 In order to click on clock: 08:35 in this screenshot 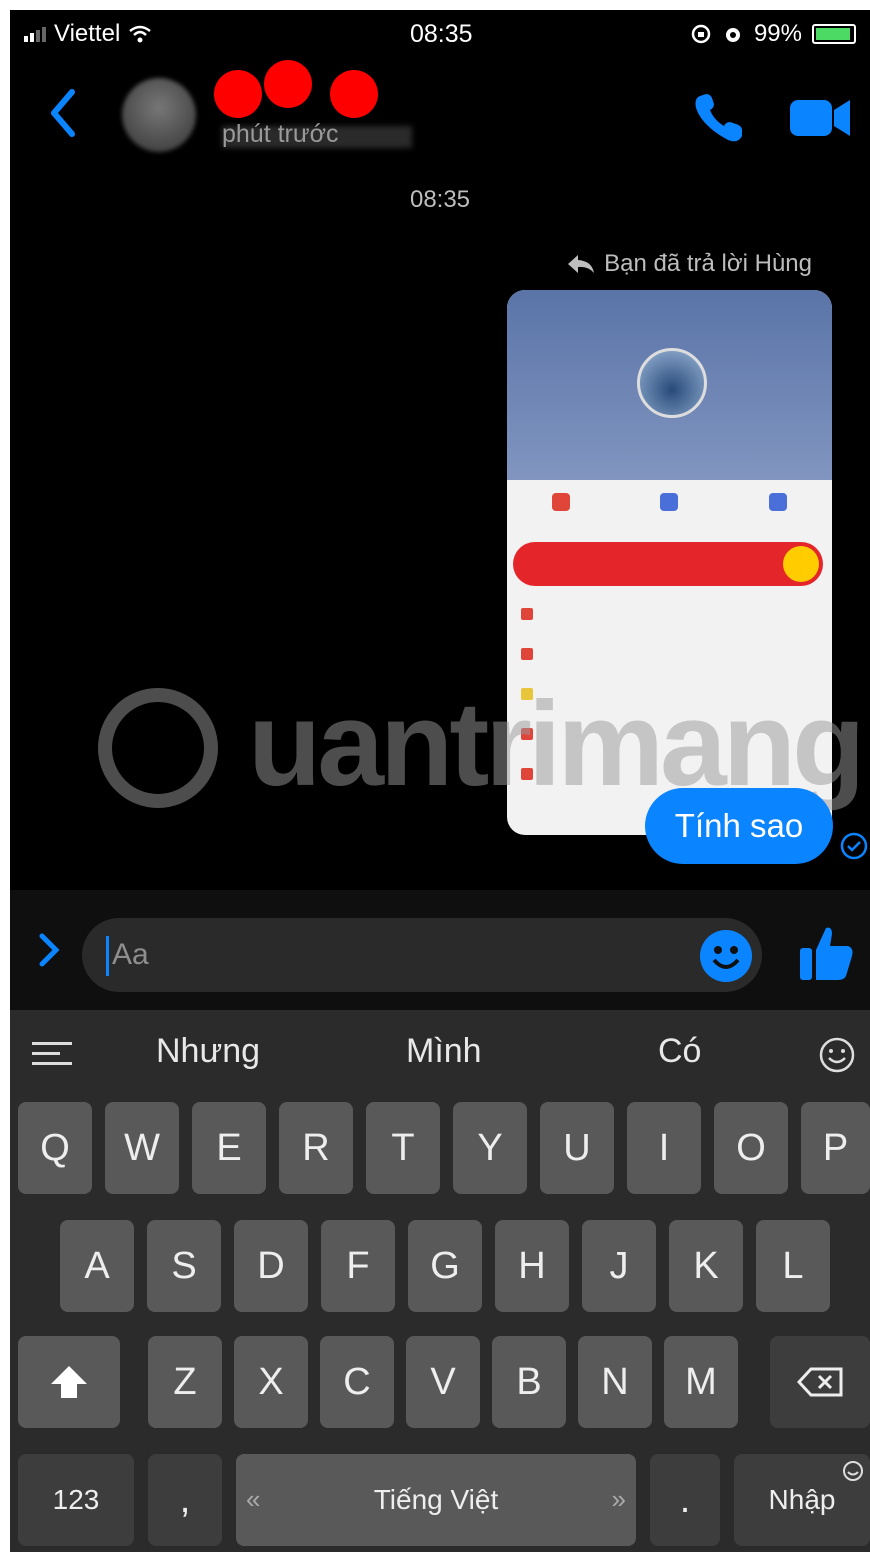, I will do `click(441, 34)`.